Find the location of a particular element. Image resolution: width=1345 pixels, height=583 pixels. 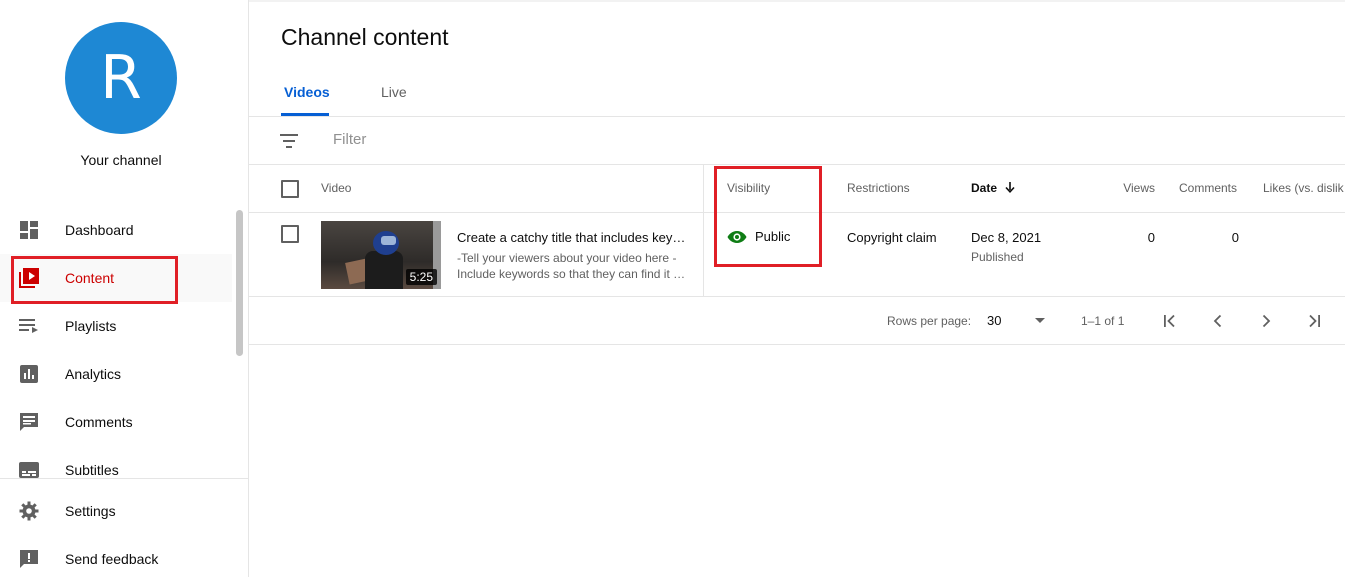

sidebar-item-settings: Settings is located at coordinates (116, 511).